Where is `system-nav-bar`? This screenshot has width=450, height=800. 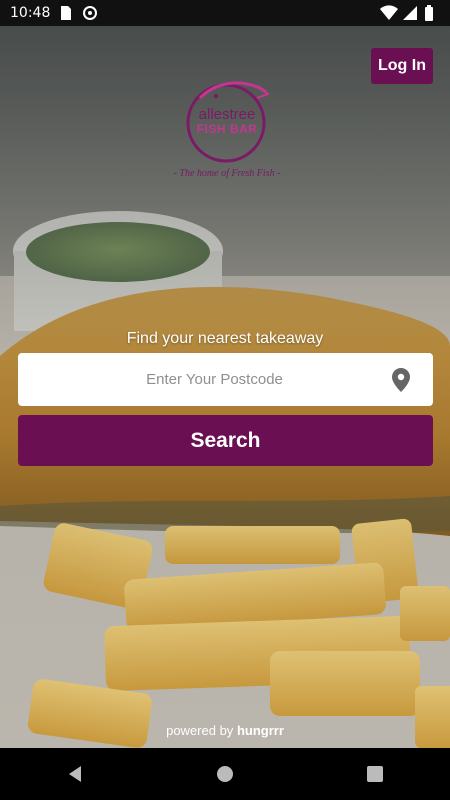 system-nav-bar is located at coordinates (225, 774).